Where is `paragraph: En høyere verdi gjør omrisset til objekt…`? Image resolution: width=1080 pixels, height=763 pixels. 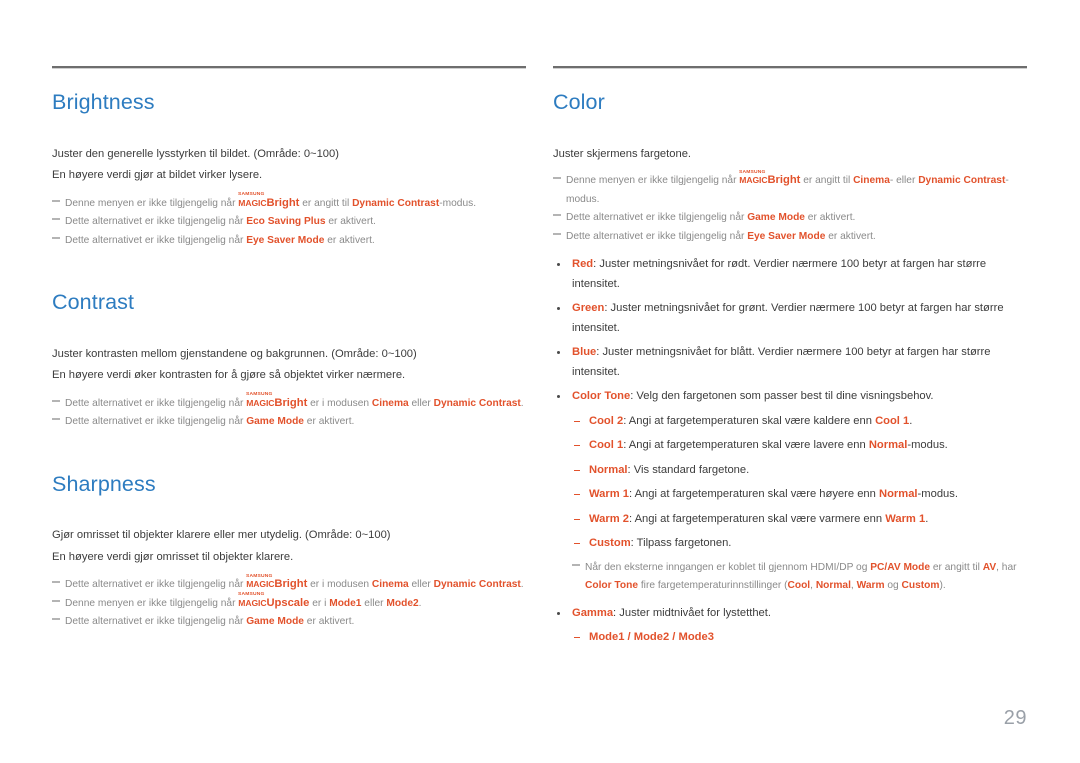
paragraph: En høyere verdi gjør omrisset til objekt… is located at coordinates (173, 556).